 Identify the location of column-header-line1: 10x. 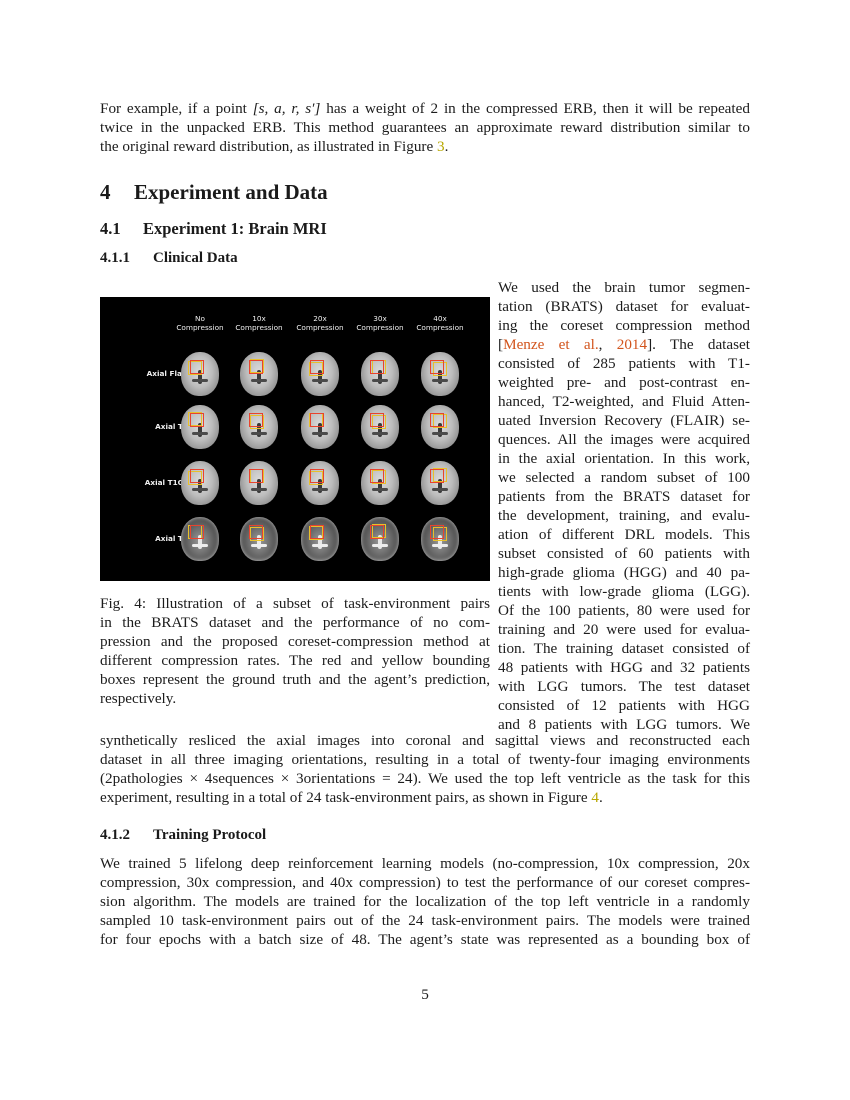
(259, 318).